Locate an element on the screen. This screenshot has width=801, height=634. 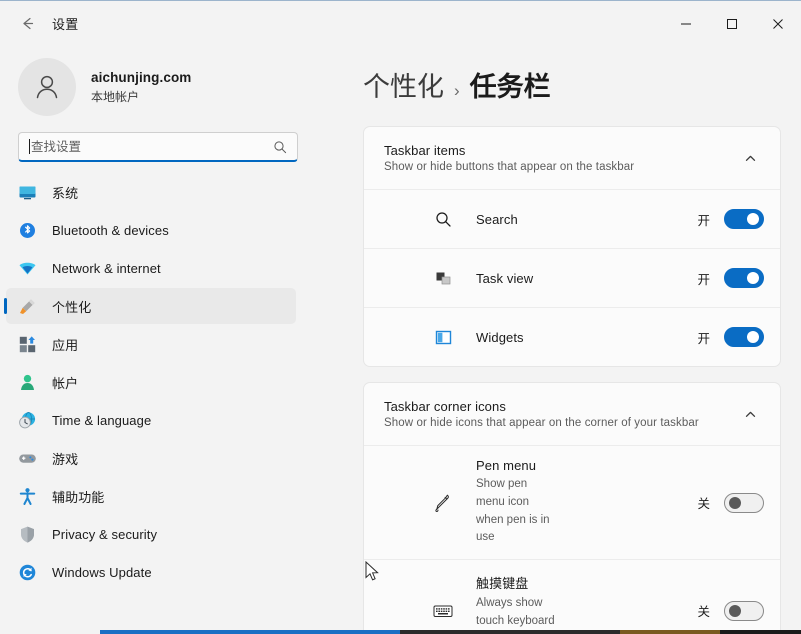
toggle-search is located at coordinates (744, 219).